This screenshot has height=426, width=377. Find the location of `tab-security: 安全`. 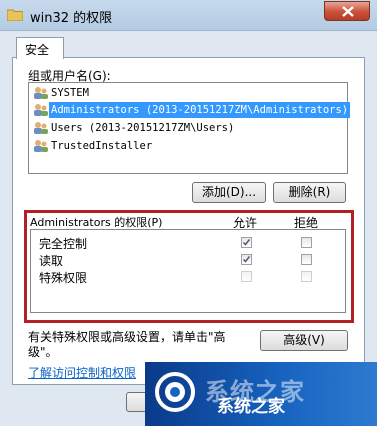

tab-security: 安全 is located at coordinates (40, 48).